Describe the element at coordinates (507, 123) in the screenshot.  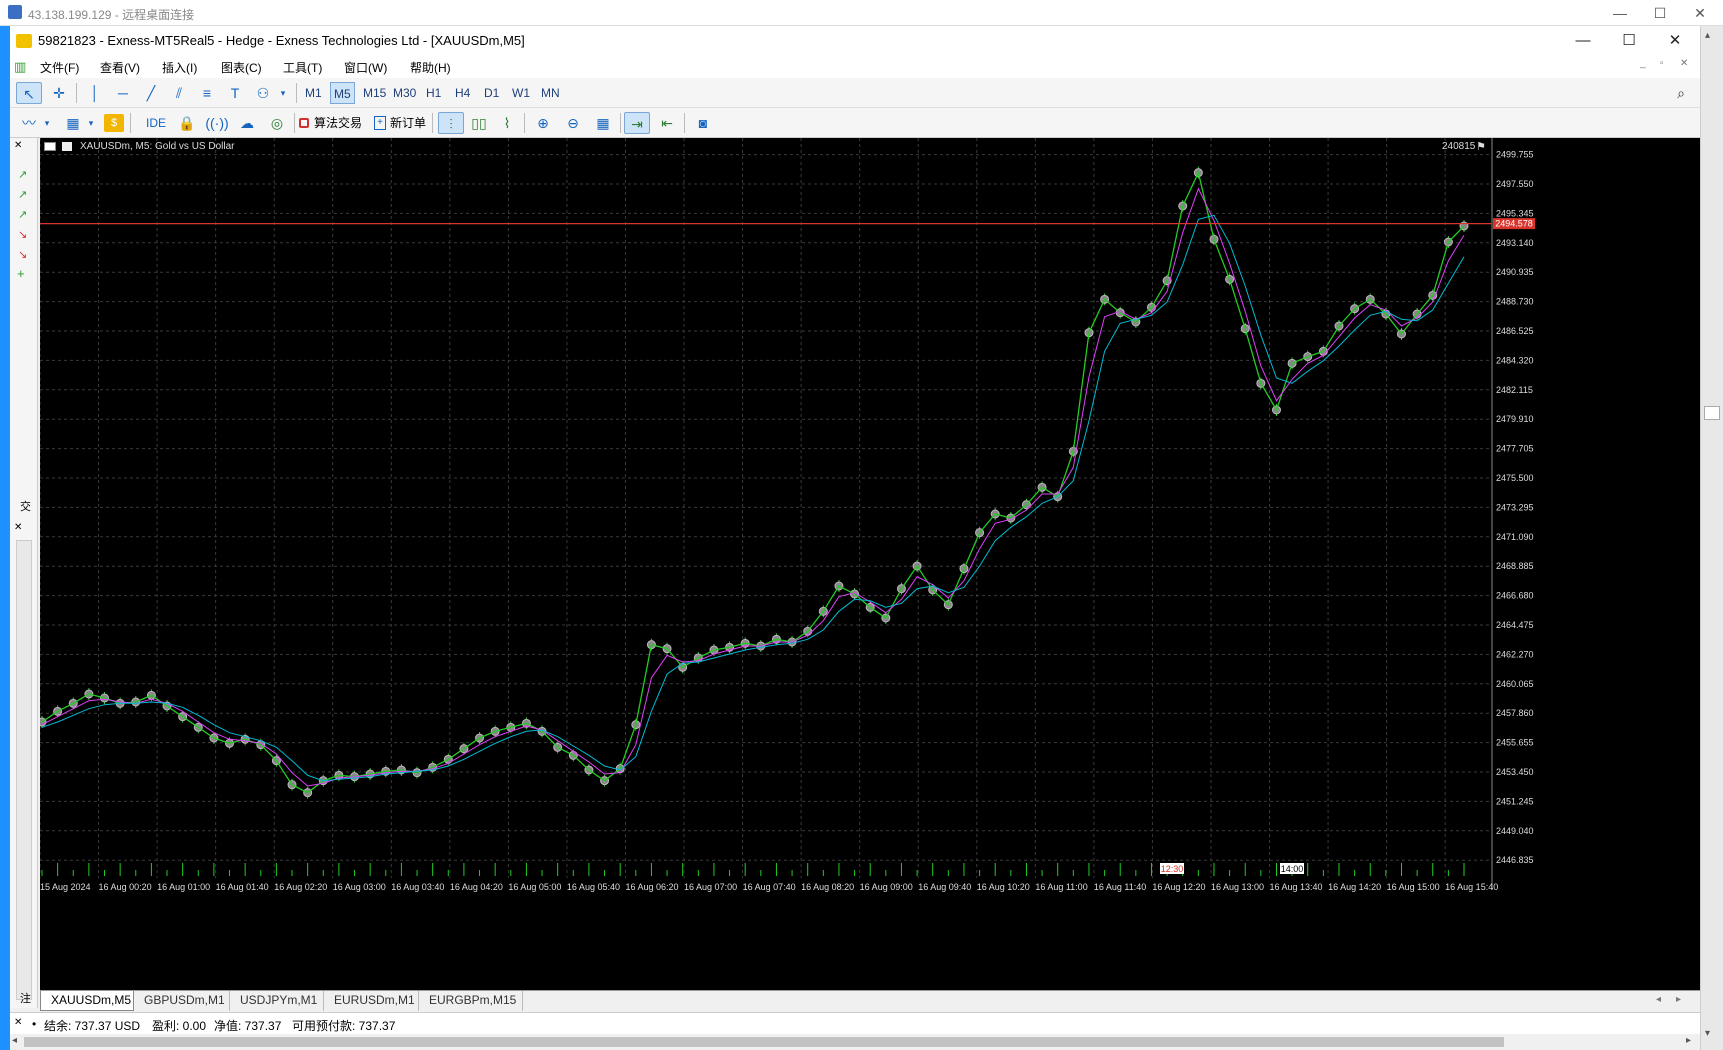
I see `line-chart-icon: ⌇` at that location.